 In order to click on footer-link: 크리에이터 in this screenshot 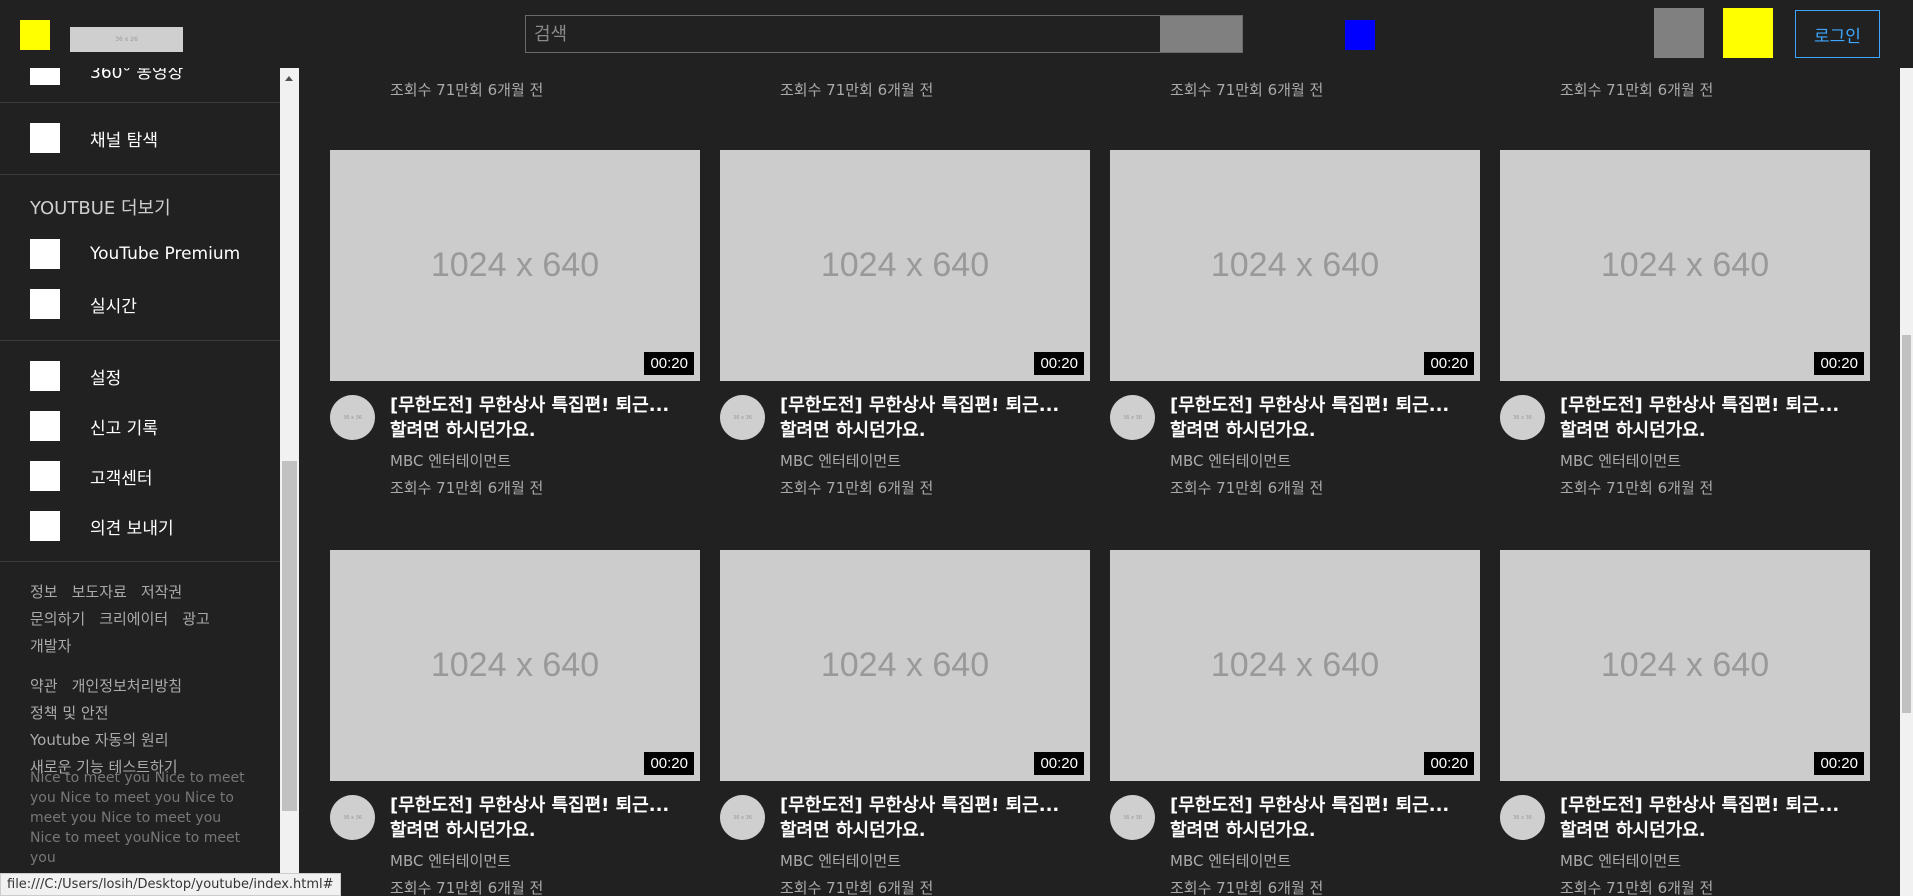, I will do `click(133, 619)`.